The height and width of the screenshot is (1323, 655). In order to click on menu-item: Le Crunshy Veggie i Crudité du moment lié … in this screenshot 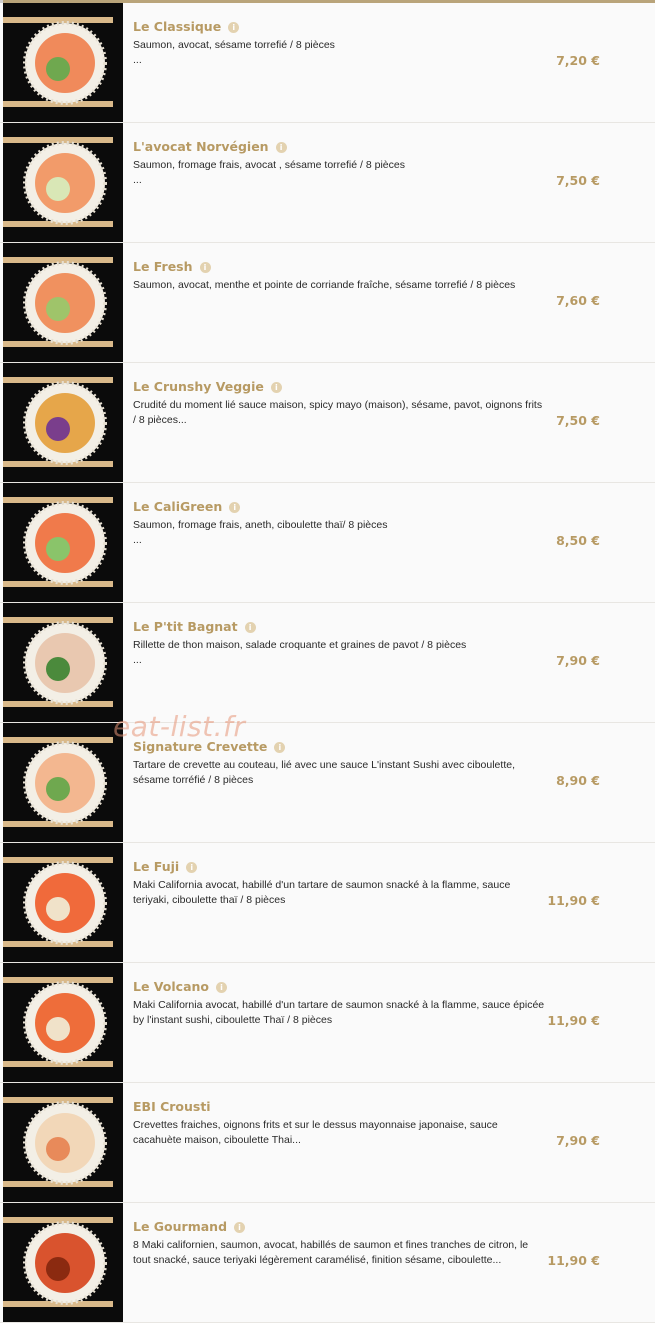, I will do `click(327, 423)`.